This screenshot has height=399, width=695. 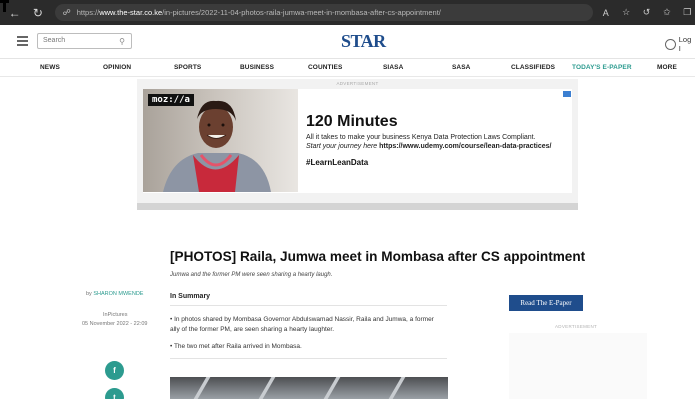 What do you see at coordinates (171, 100) in the screenshot?
I see `ad-brand-logo: moz://a` at bounding box center [171, 100].